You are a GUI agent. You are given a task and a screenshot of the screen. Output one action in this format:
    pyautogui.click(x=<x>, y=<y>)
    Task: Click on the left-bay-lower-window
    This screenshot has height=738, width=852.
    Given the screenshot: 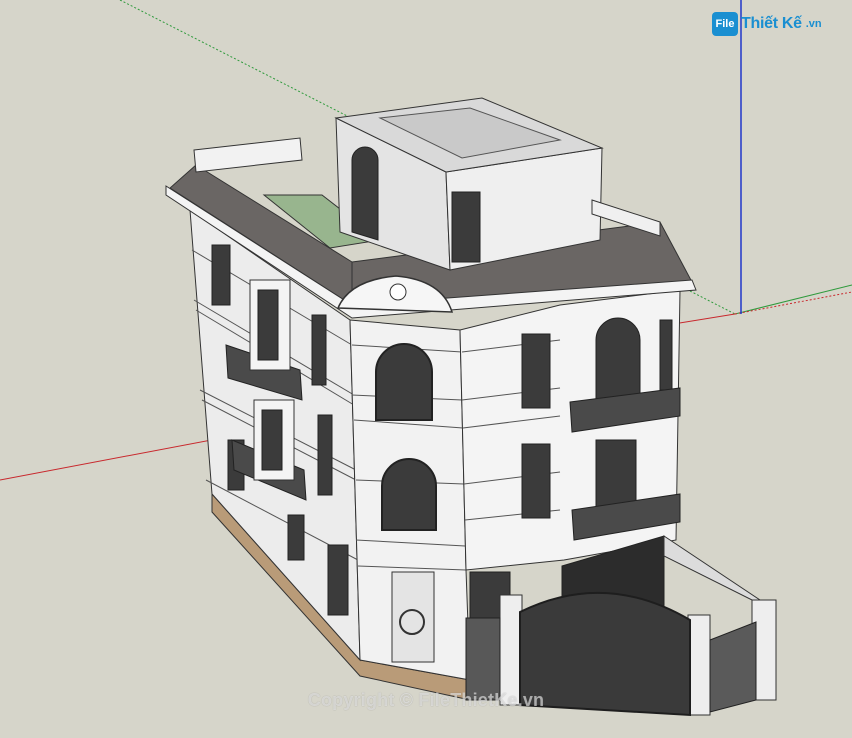 What is the action you would take?
    pyautogui.click(x=272, y=440)
    